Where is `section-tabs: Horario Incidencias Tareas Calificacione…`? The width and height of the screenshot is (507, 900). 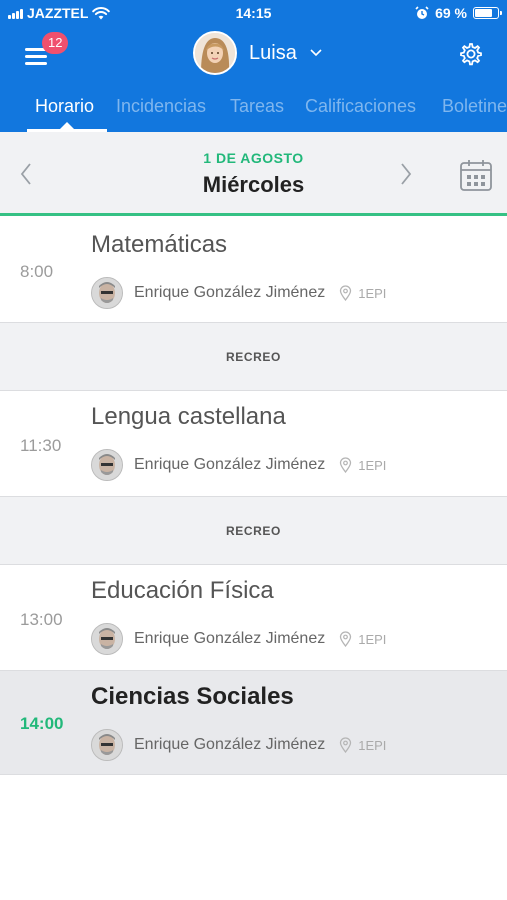
section-tabs: Horario Incidencias Tareas Calificacione… is located at coordinates (253, 108).